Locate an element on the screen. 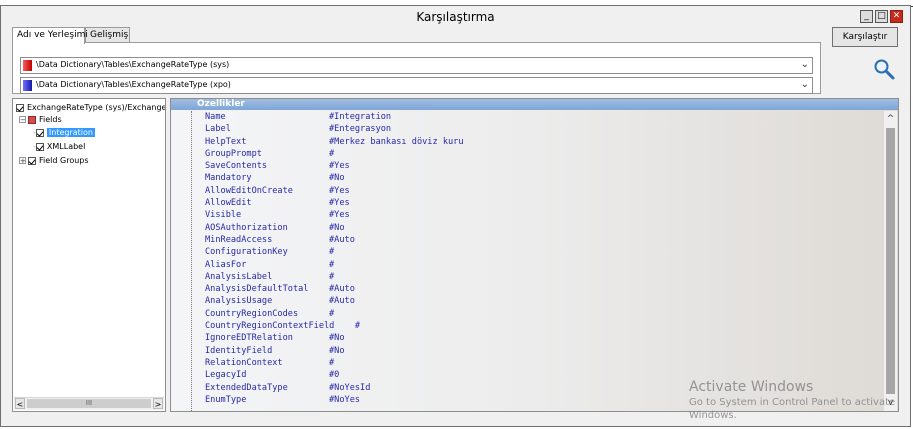 The height and width of the screenshot is (429, 913). tree-node-xmllabel: - XMLLabel is located at coordinates (59, 147).